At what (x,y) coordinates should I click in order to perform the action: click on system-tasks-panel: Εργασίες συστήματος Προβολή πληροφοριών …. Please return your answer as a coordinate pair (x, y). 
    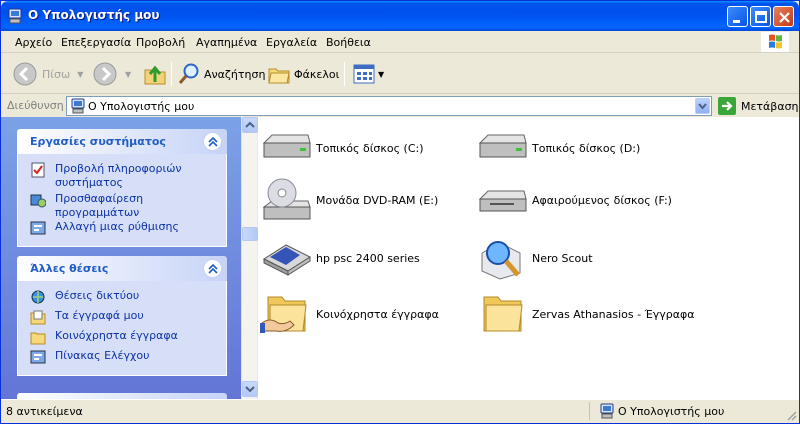
    Looking at the image, I should click on (122, 188).